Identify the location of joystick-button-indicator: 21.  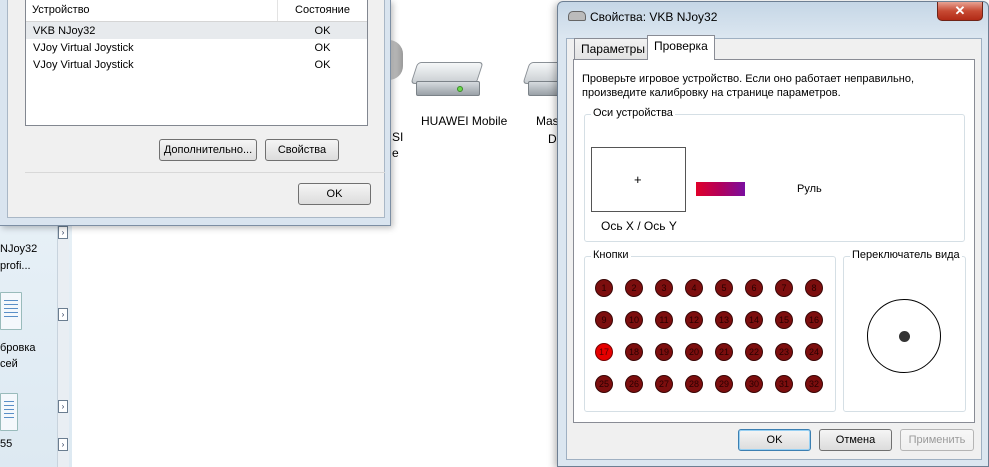
(724, 352).